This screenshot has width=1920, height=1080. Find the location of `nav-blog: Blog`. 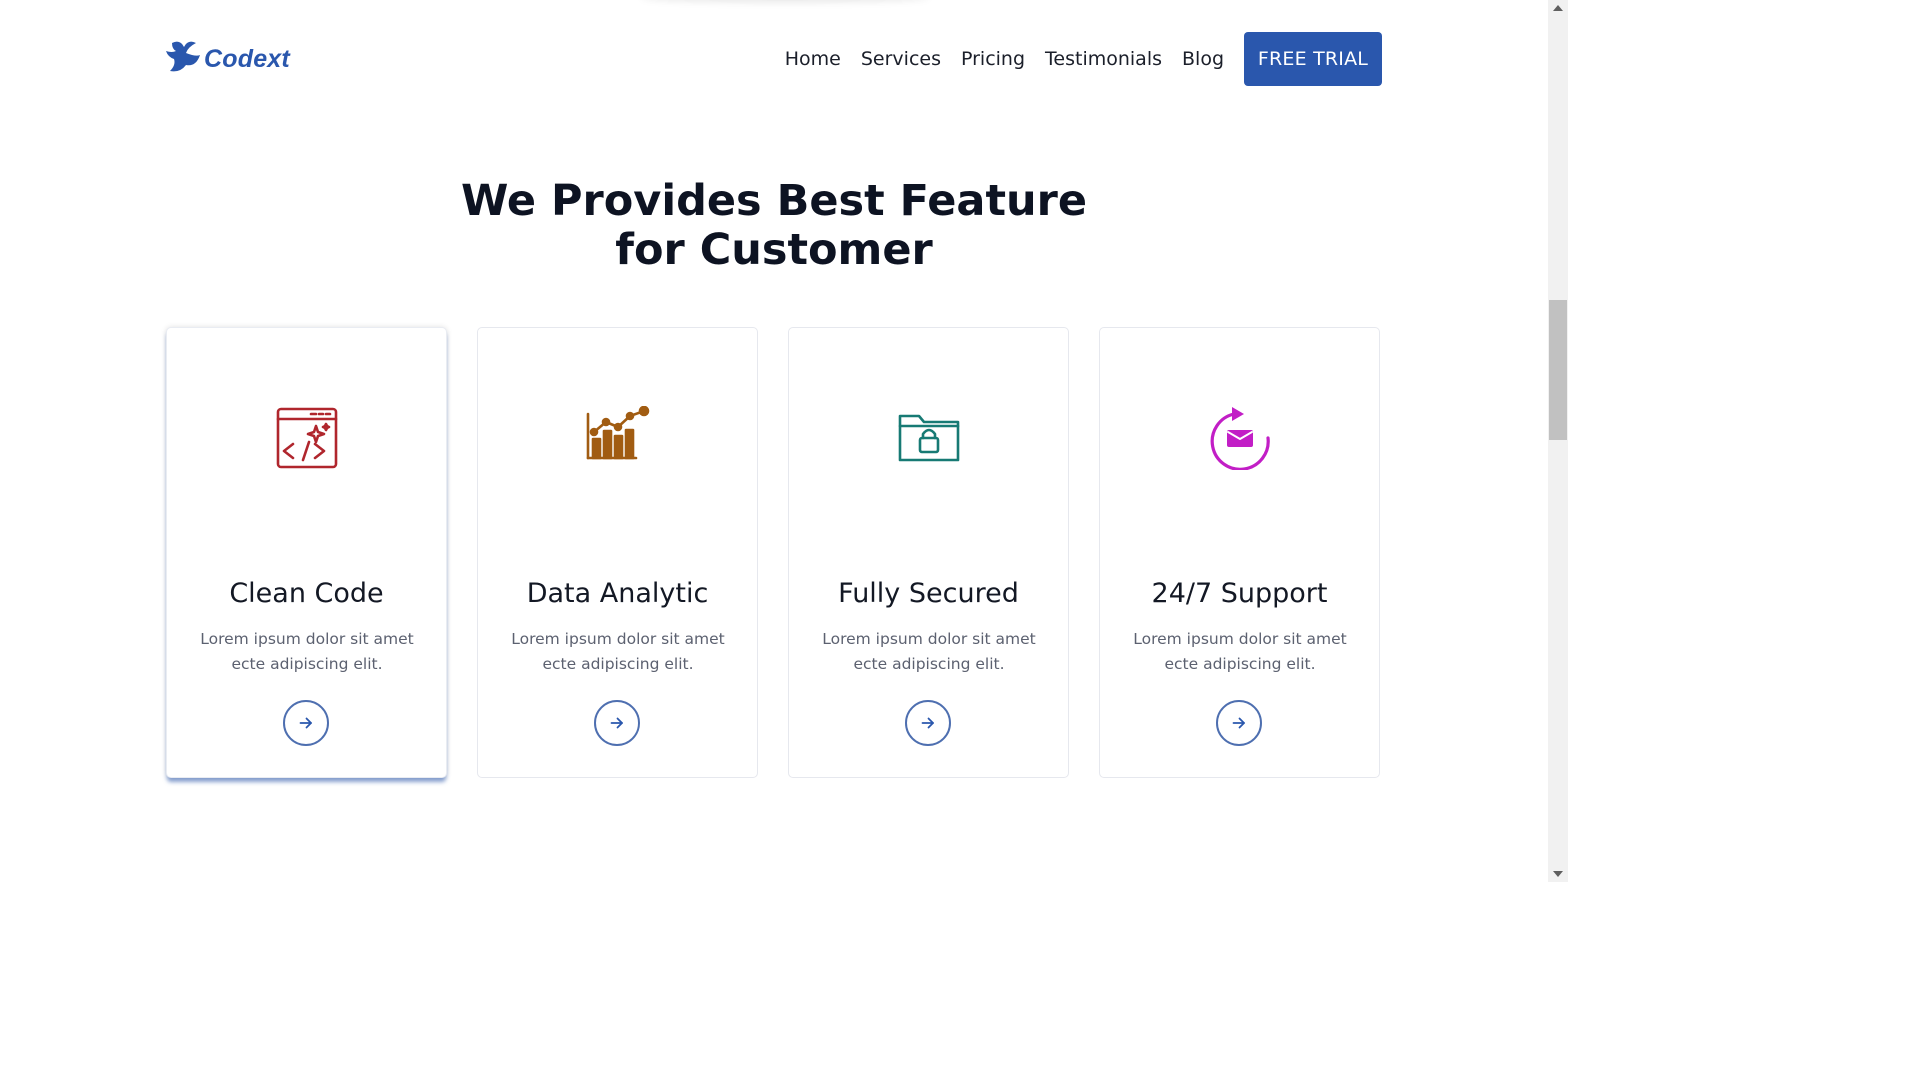

nav-blog: Blog is located at coordinates (1203, 59).